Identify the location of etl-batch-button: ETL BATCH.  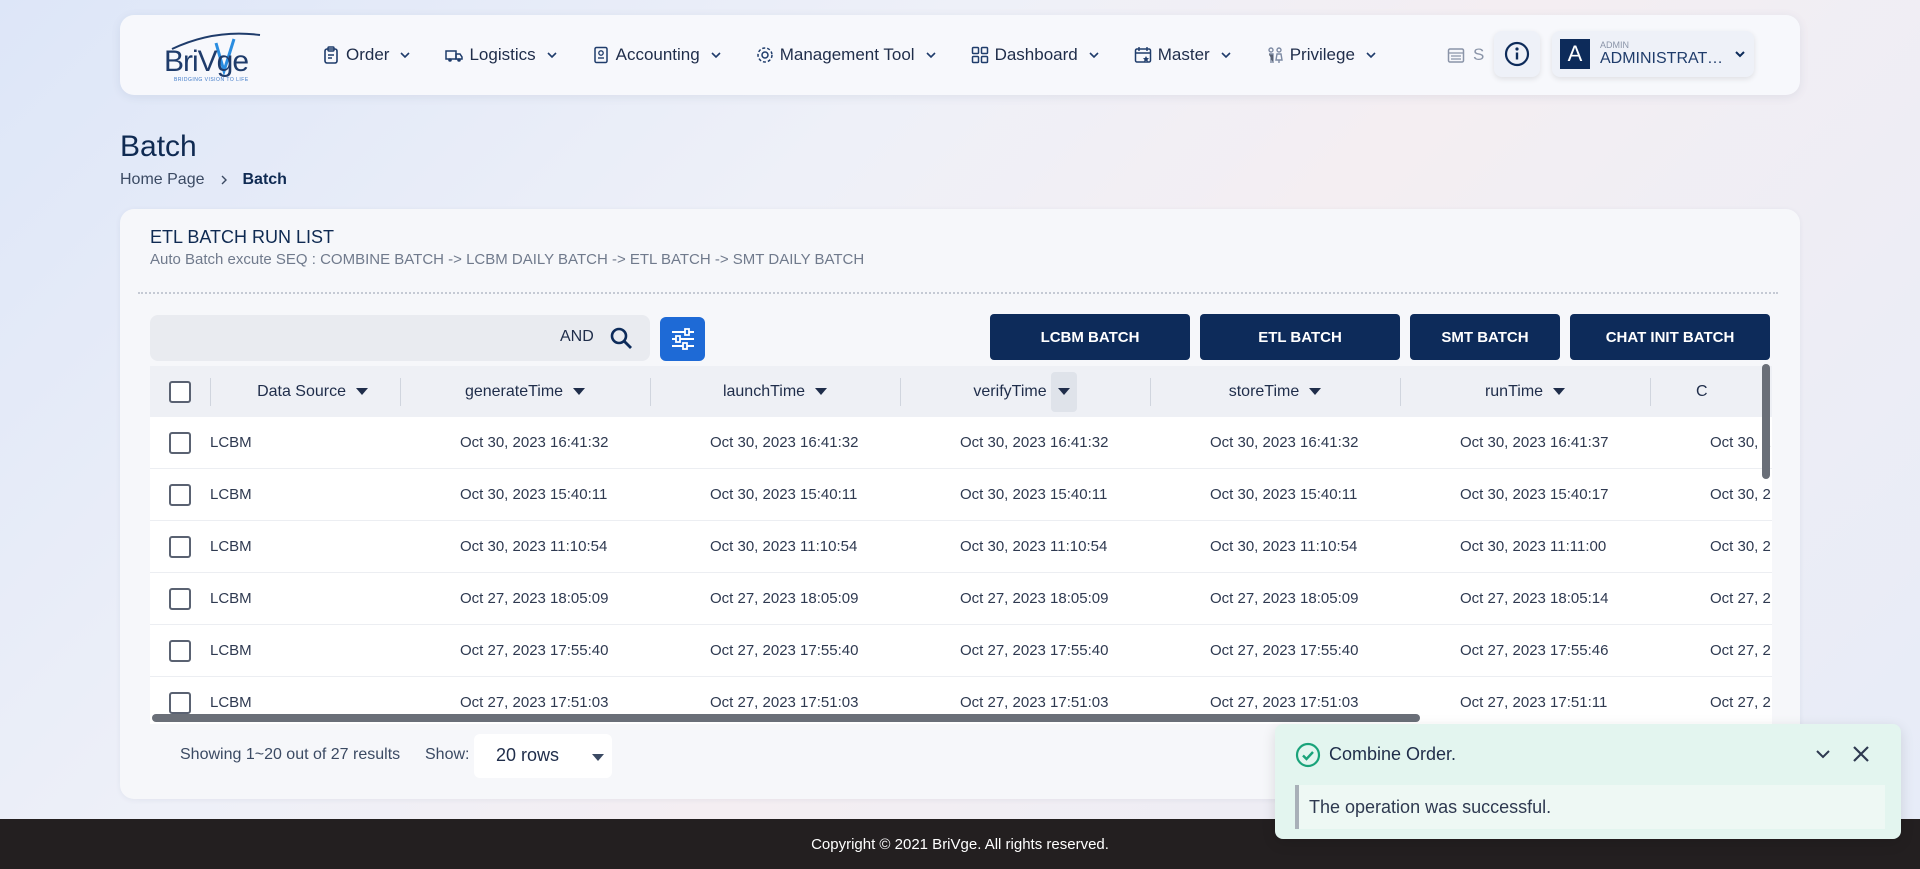
(1300, 337).